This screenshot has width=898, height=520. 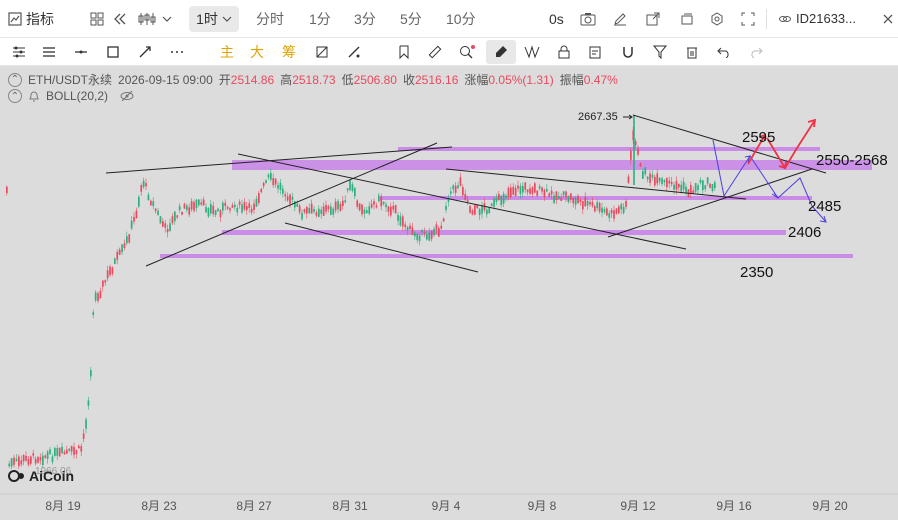 What do you see at coordinates (289, 52) in the screenshot?
I see `chip-distribution-toggle: 筹` at bounding box center [289, 52].